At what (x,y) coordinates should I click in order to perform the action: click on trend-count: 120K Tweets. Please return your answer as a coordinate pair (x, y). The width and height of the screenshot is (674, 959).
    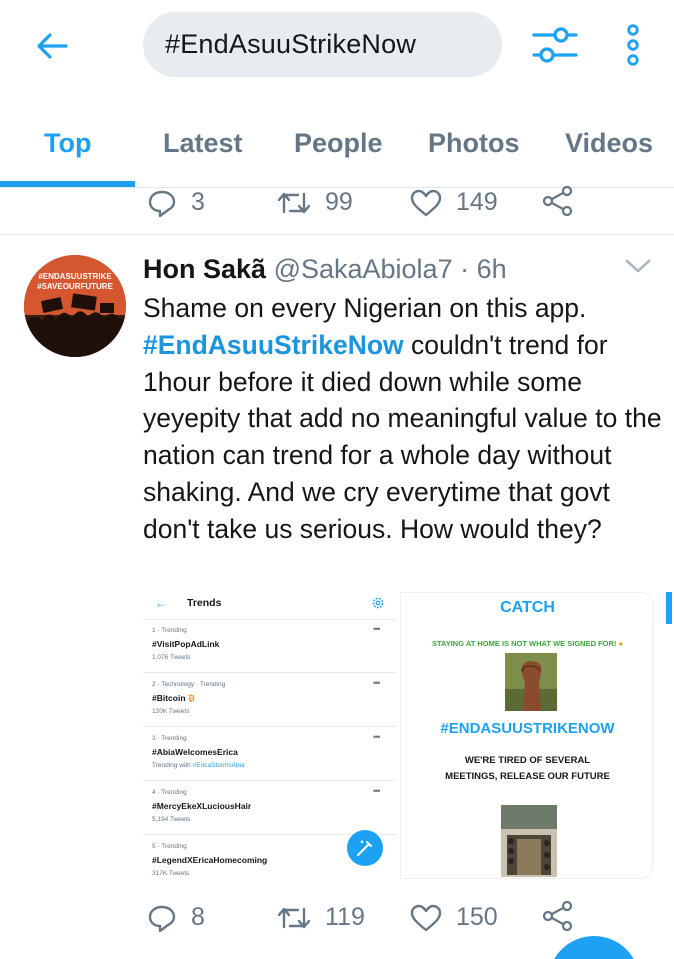
    Looking at the image, I should click on (171, 711).